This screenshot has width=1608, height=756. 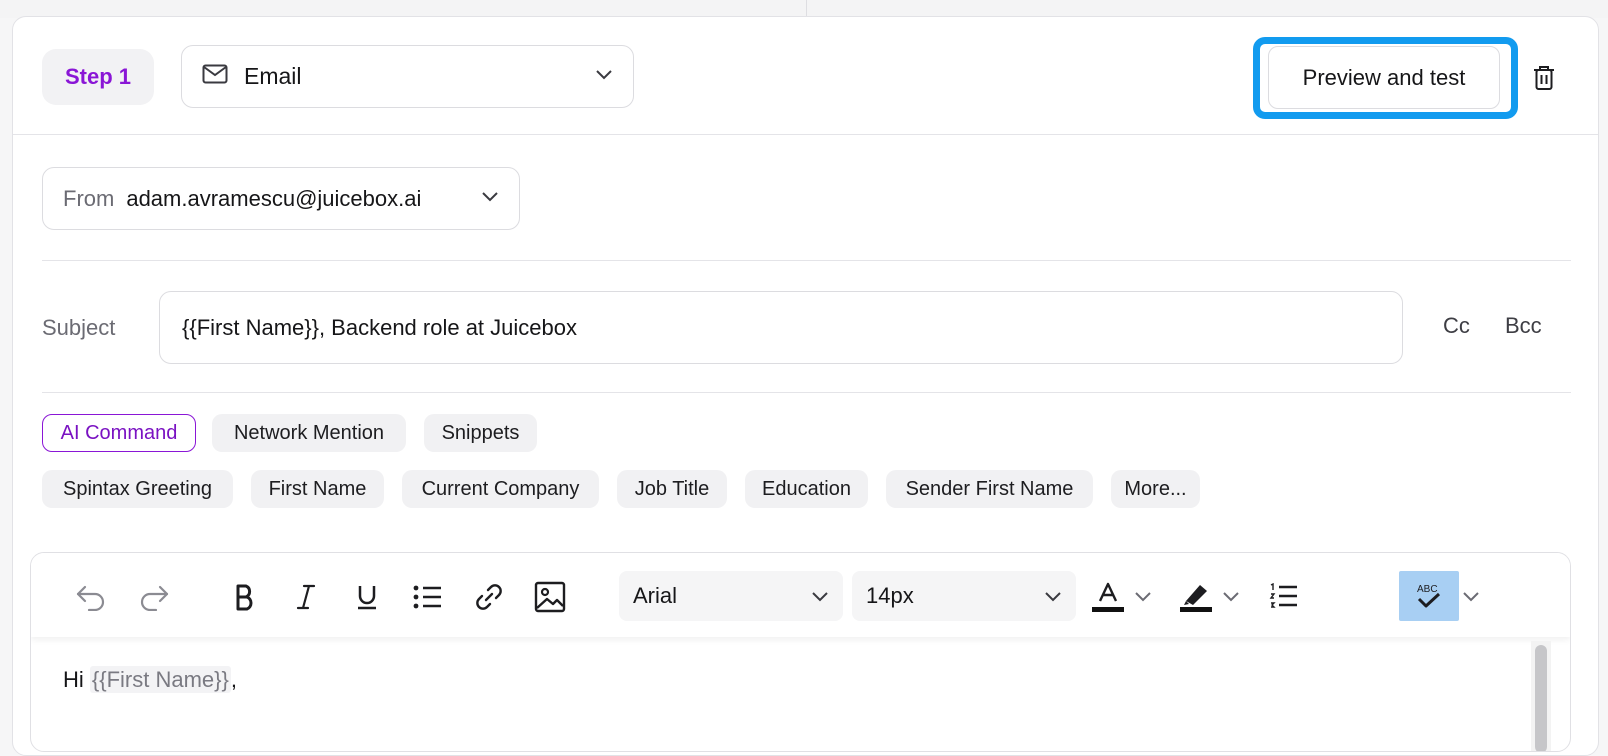 I want to click on channel-value: Email, so click(x=273, y=76).